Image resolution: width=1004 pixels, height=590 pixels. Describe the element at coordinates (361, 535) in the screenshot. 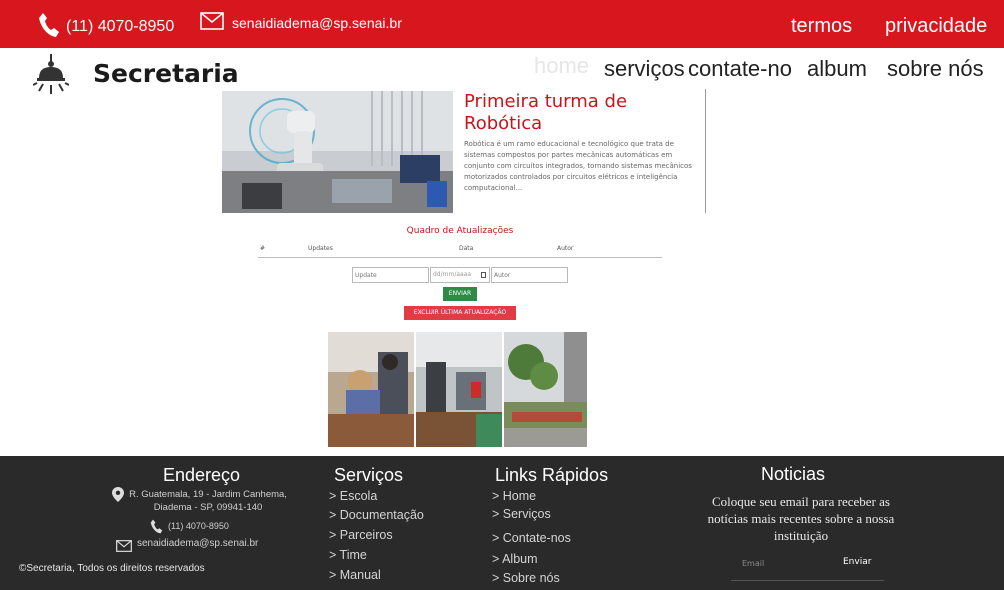

I see `footer-link-parceiros: > Parceiros` at that location.